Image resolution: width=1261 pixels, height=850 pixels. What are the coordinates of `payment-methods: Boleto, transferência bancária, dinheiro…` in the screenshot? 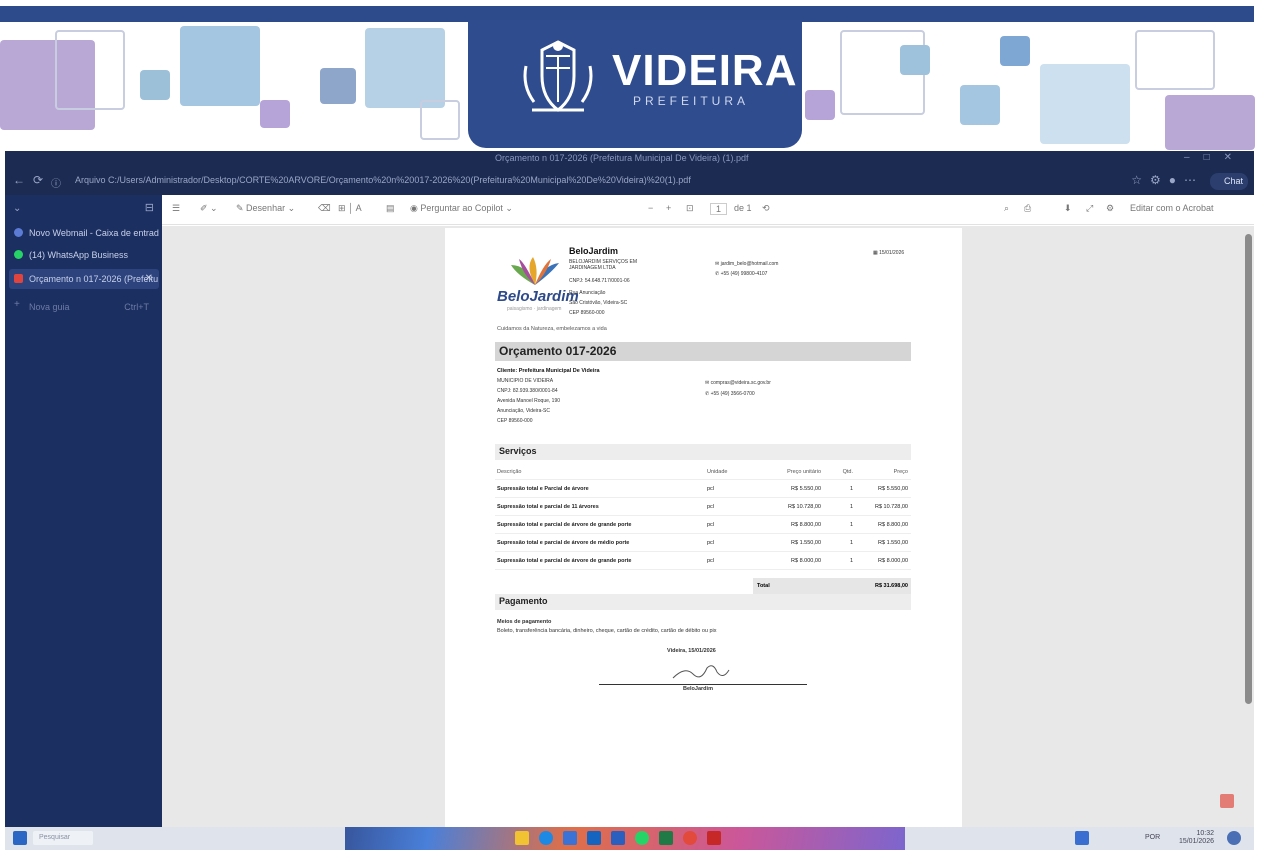 It's located at (607, 631).